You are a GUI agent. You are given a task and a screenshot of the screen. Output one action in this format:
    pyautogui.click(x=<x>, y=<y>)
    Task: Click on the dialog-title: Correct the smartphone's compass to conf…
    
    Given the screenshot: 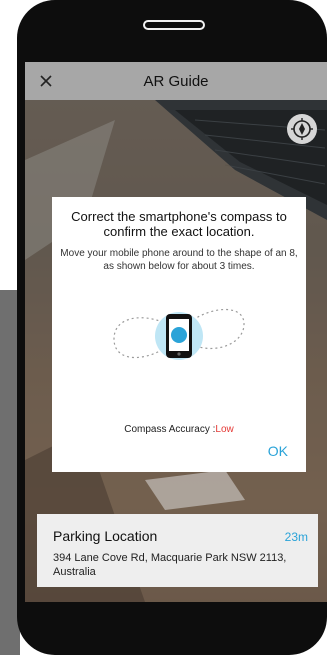 What is the action you would take?
    pyautogui.click(x=179, y=224)
    